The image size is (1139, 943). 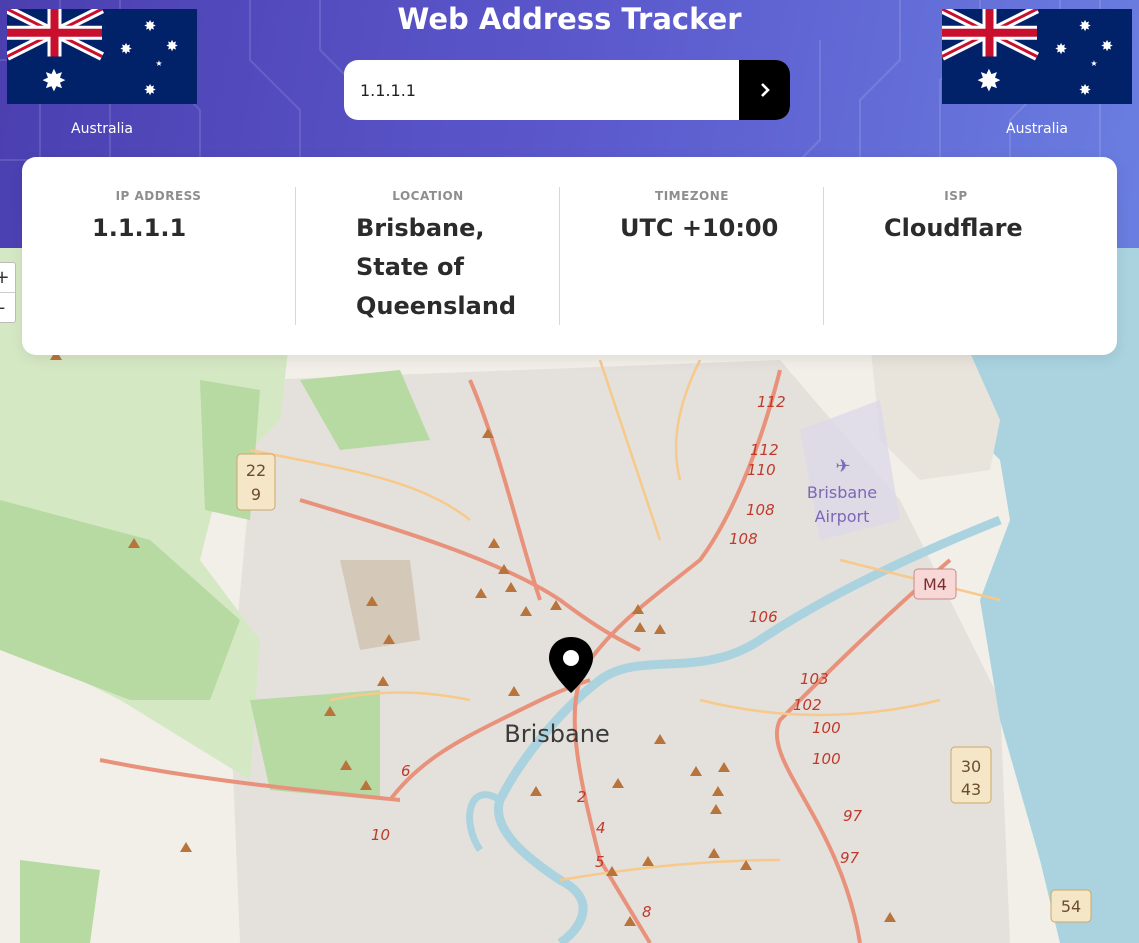 I want to click on location-value: Brisbane, State of Queensland, so click(x=436, y=267).